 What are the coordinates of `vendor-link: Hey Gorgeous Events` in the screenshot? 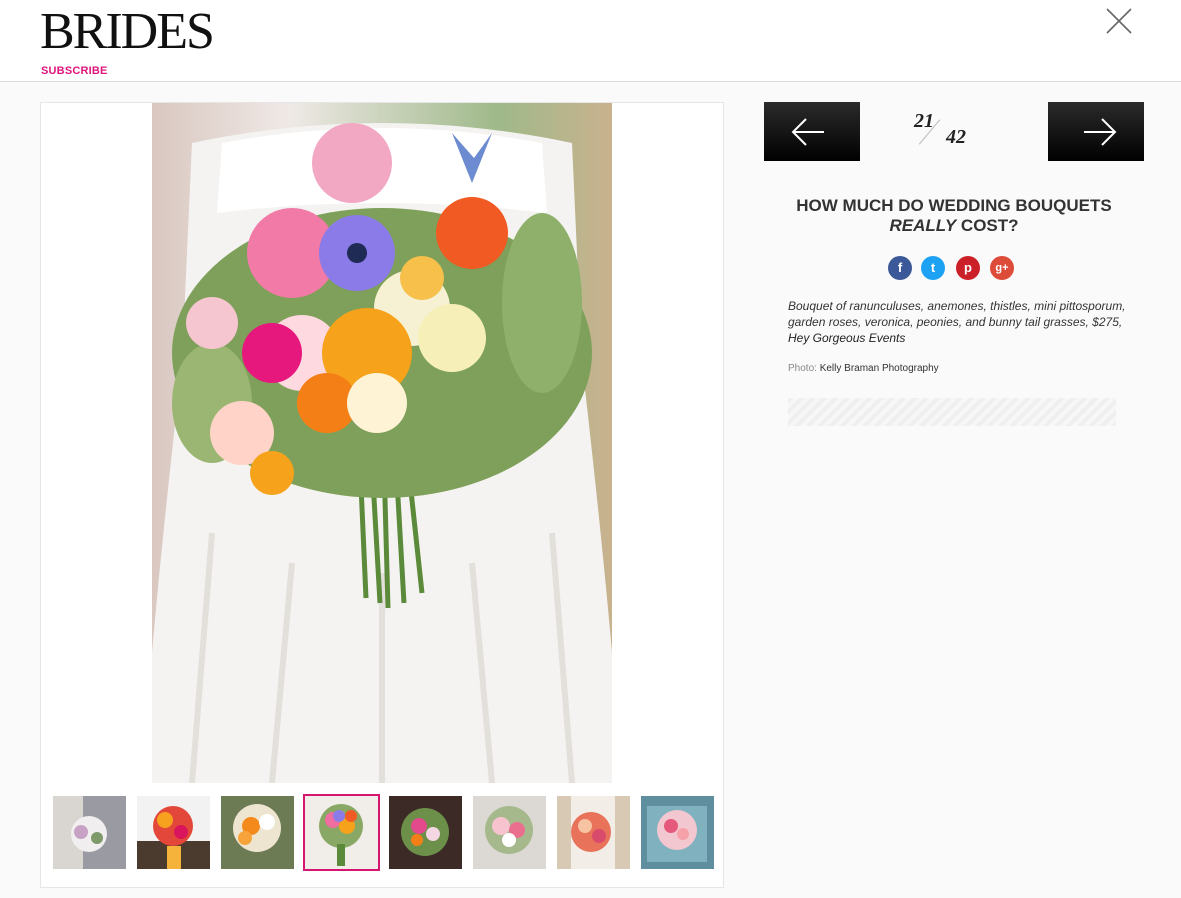 It's located at (846, 338).